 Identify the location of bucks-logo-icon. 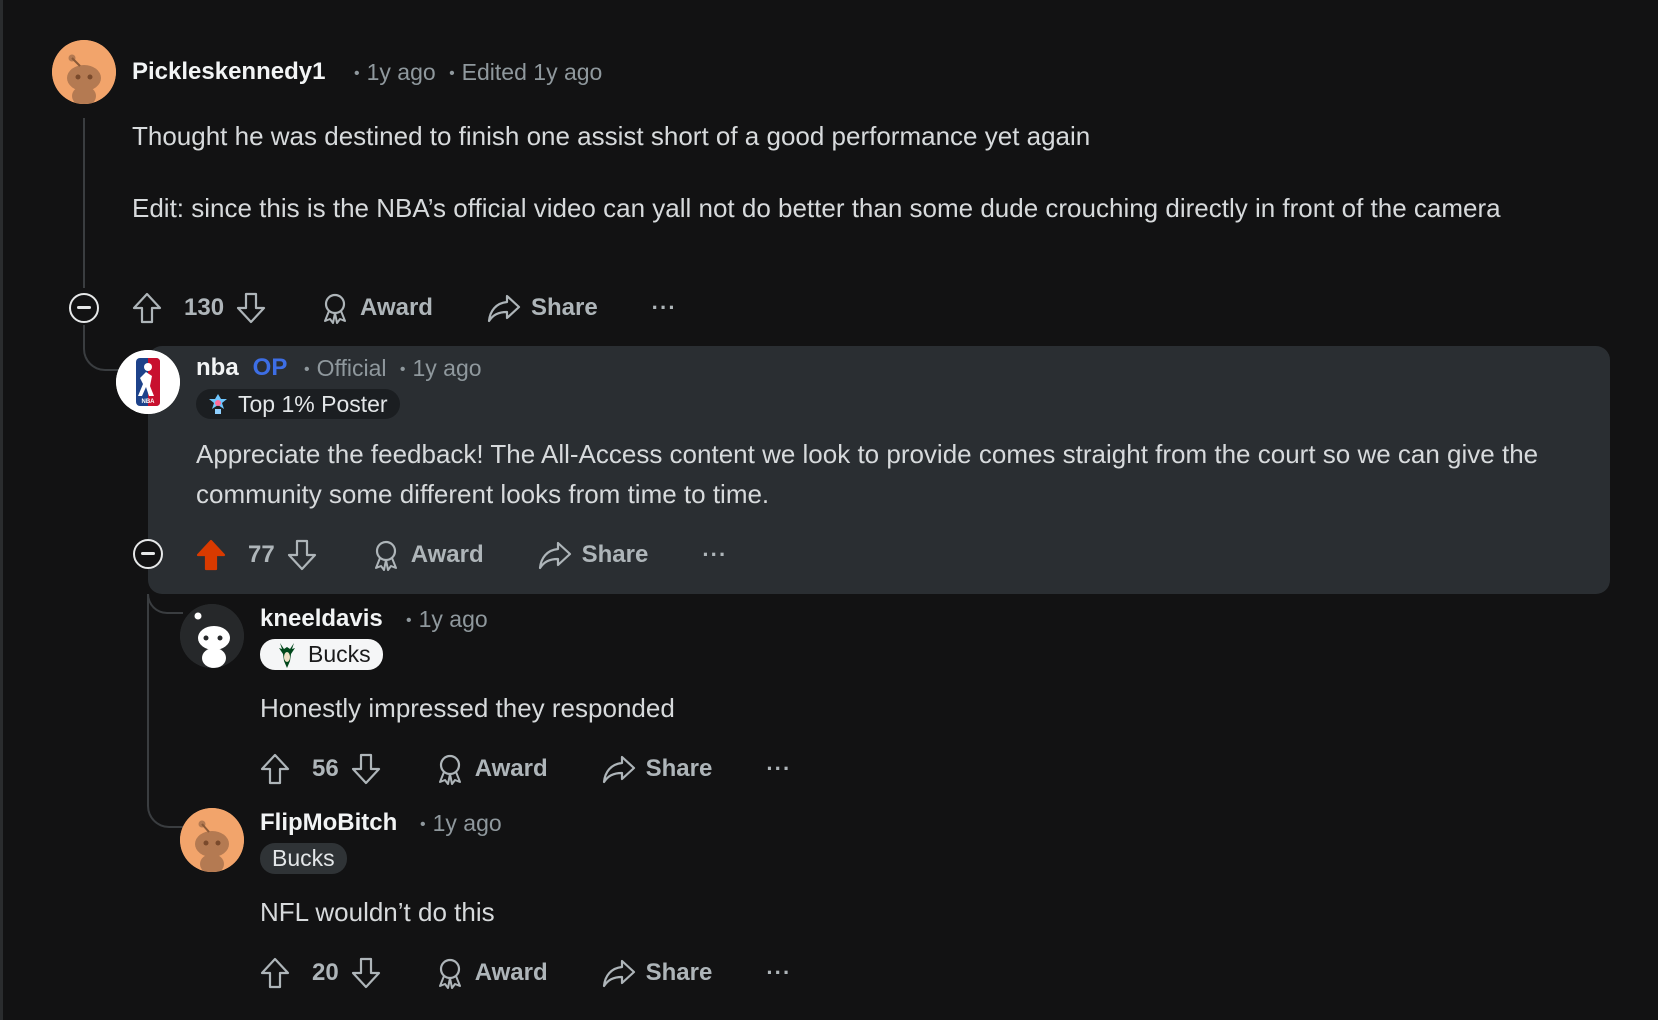
(287, 655).